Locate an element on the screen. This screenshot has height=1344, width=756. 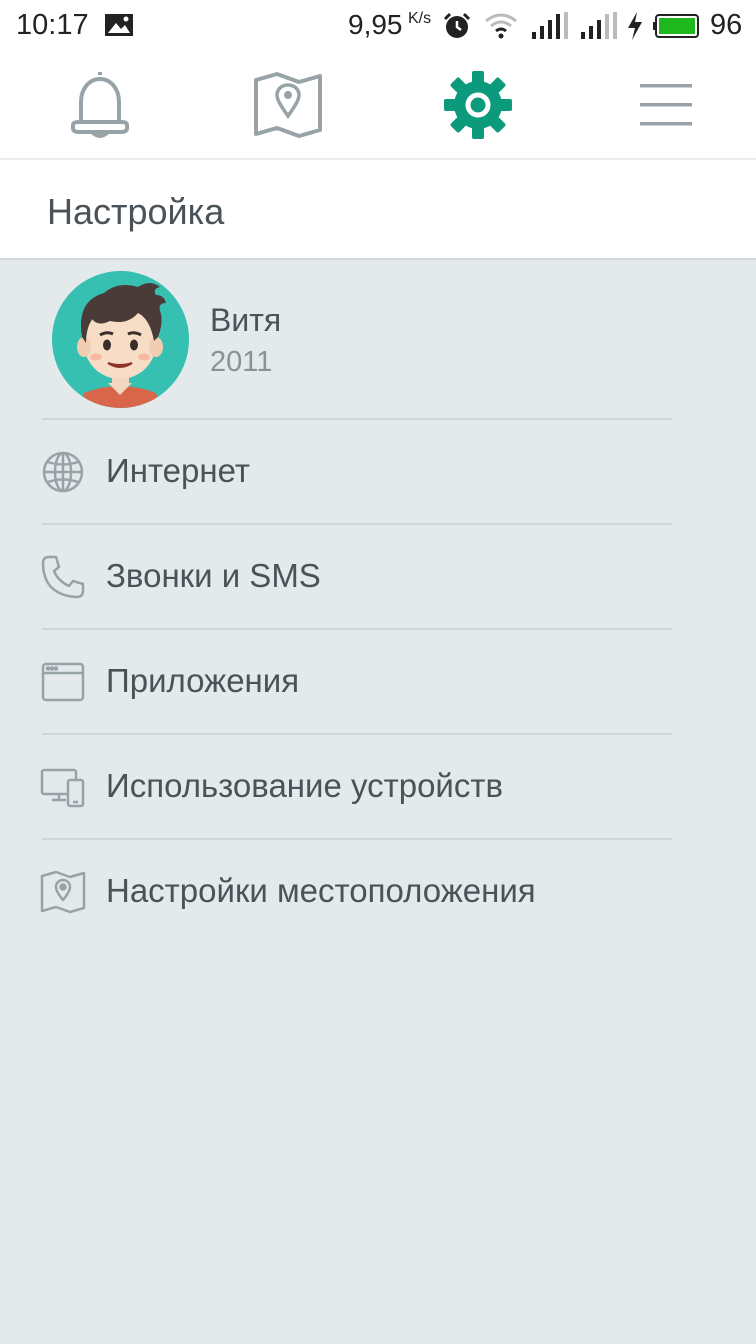
child-profile: Витя 2011 is located at coordinates (378, 340).